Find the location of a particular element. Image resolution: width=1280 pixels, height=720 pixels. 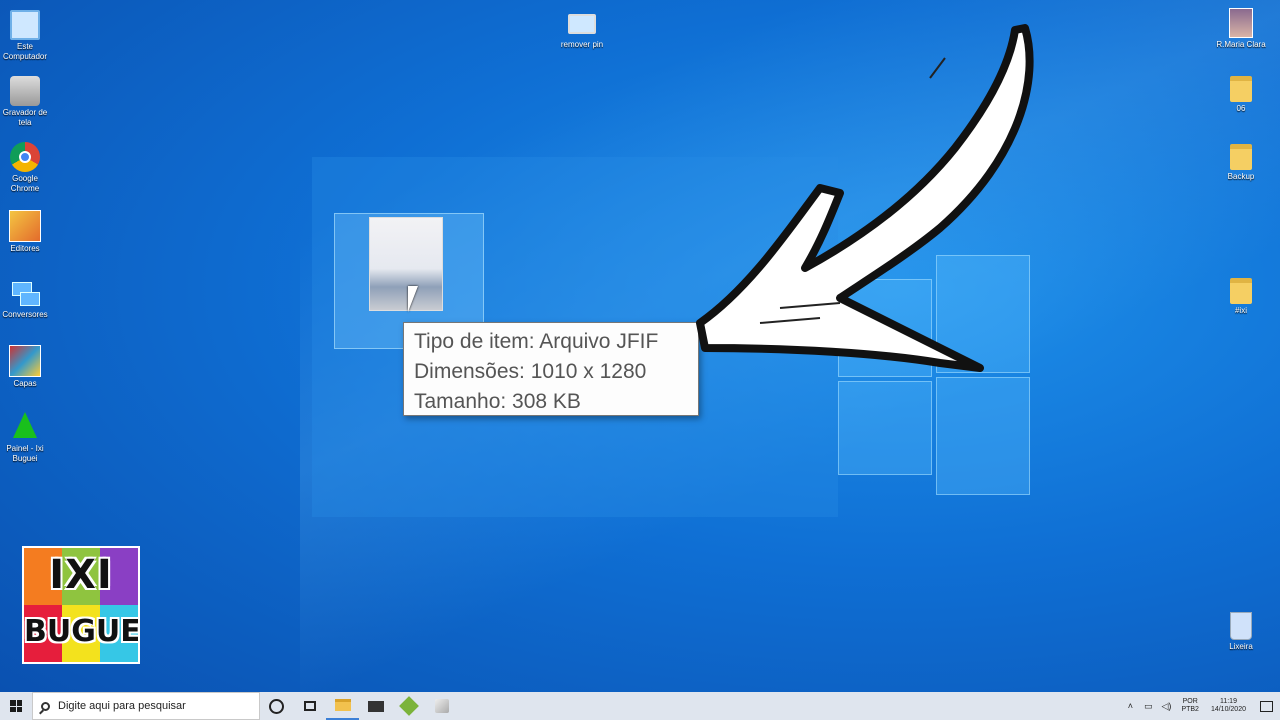

desktop-icon-panel-shortcut: Painel - Ixi Buguei is located at coordinates (29, 438).